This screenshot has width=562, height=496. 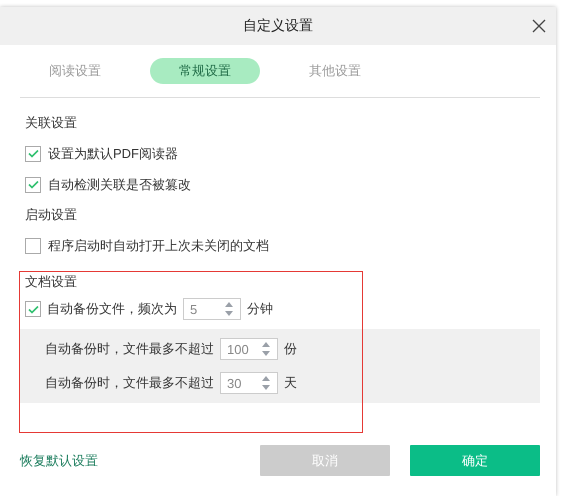 I want to click on checkbox-label: 自动检测关联是否被篡改, so click(x=119, y=185).